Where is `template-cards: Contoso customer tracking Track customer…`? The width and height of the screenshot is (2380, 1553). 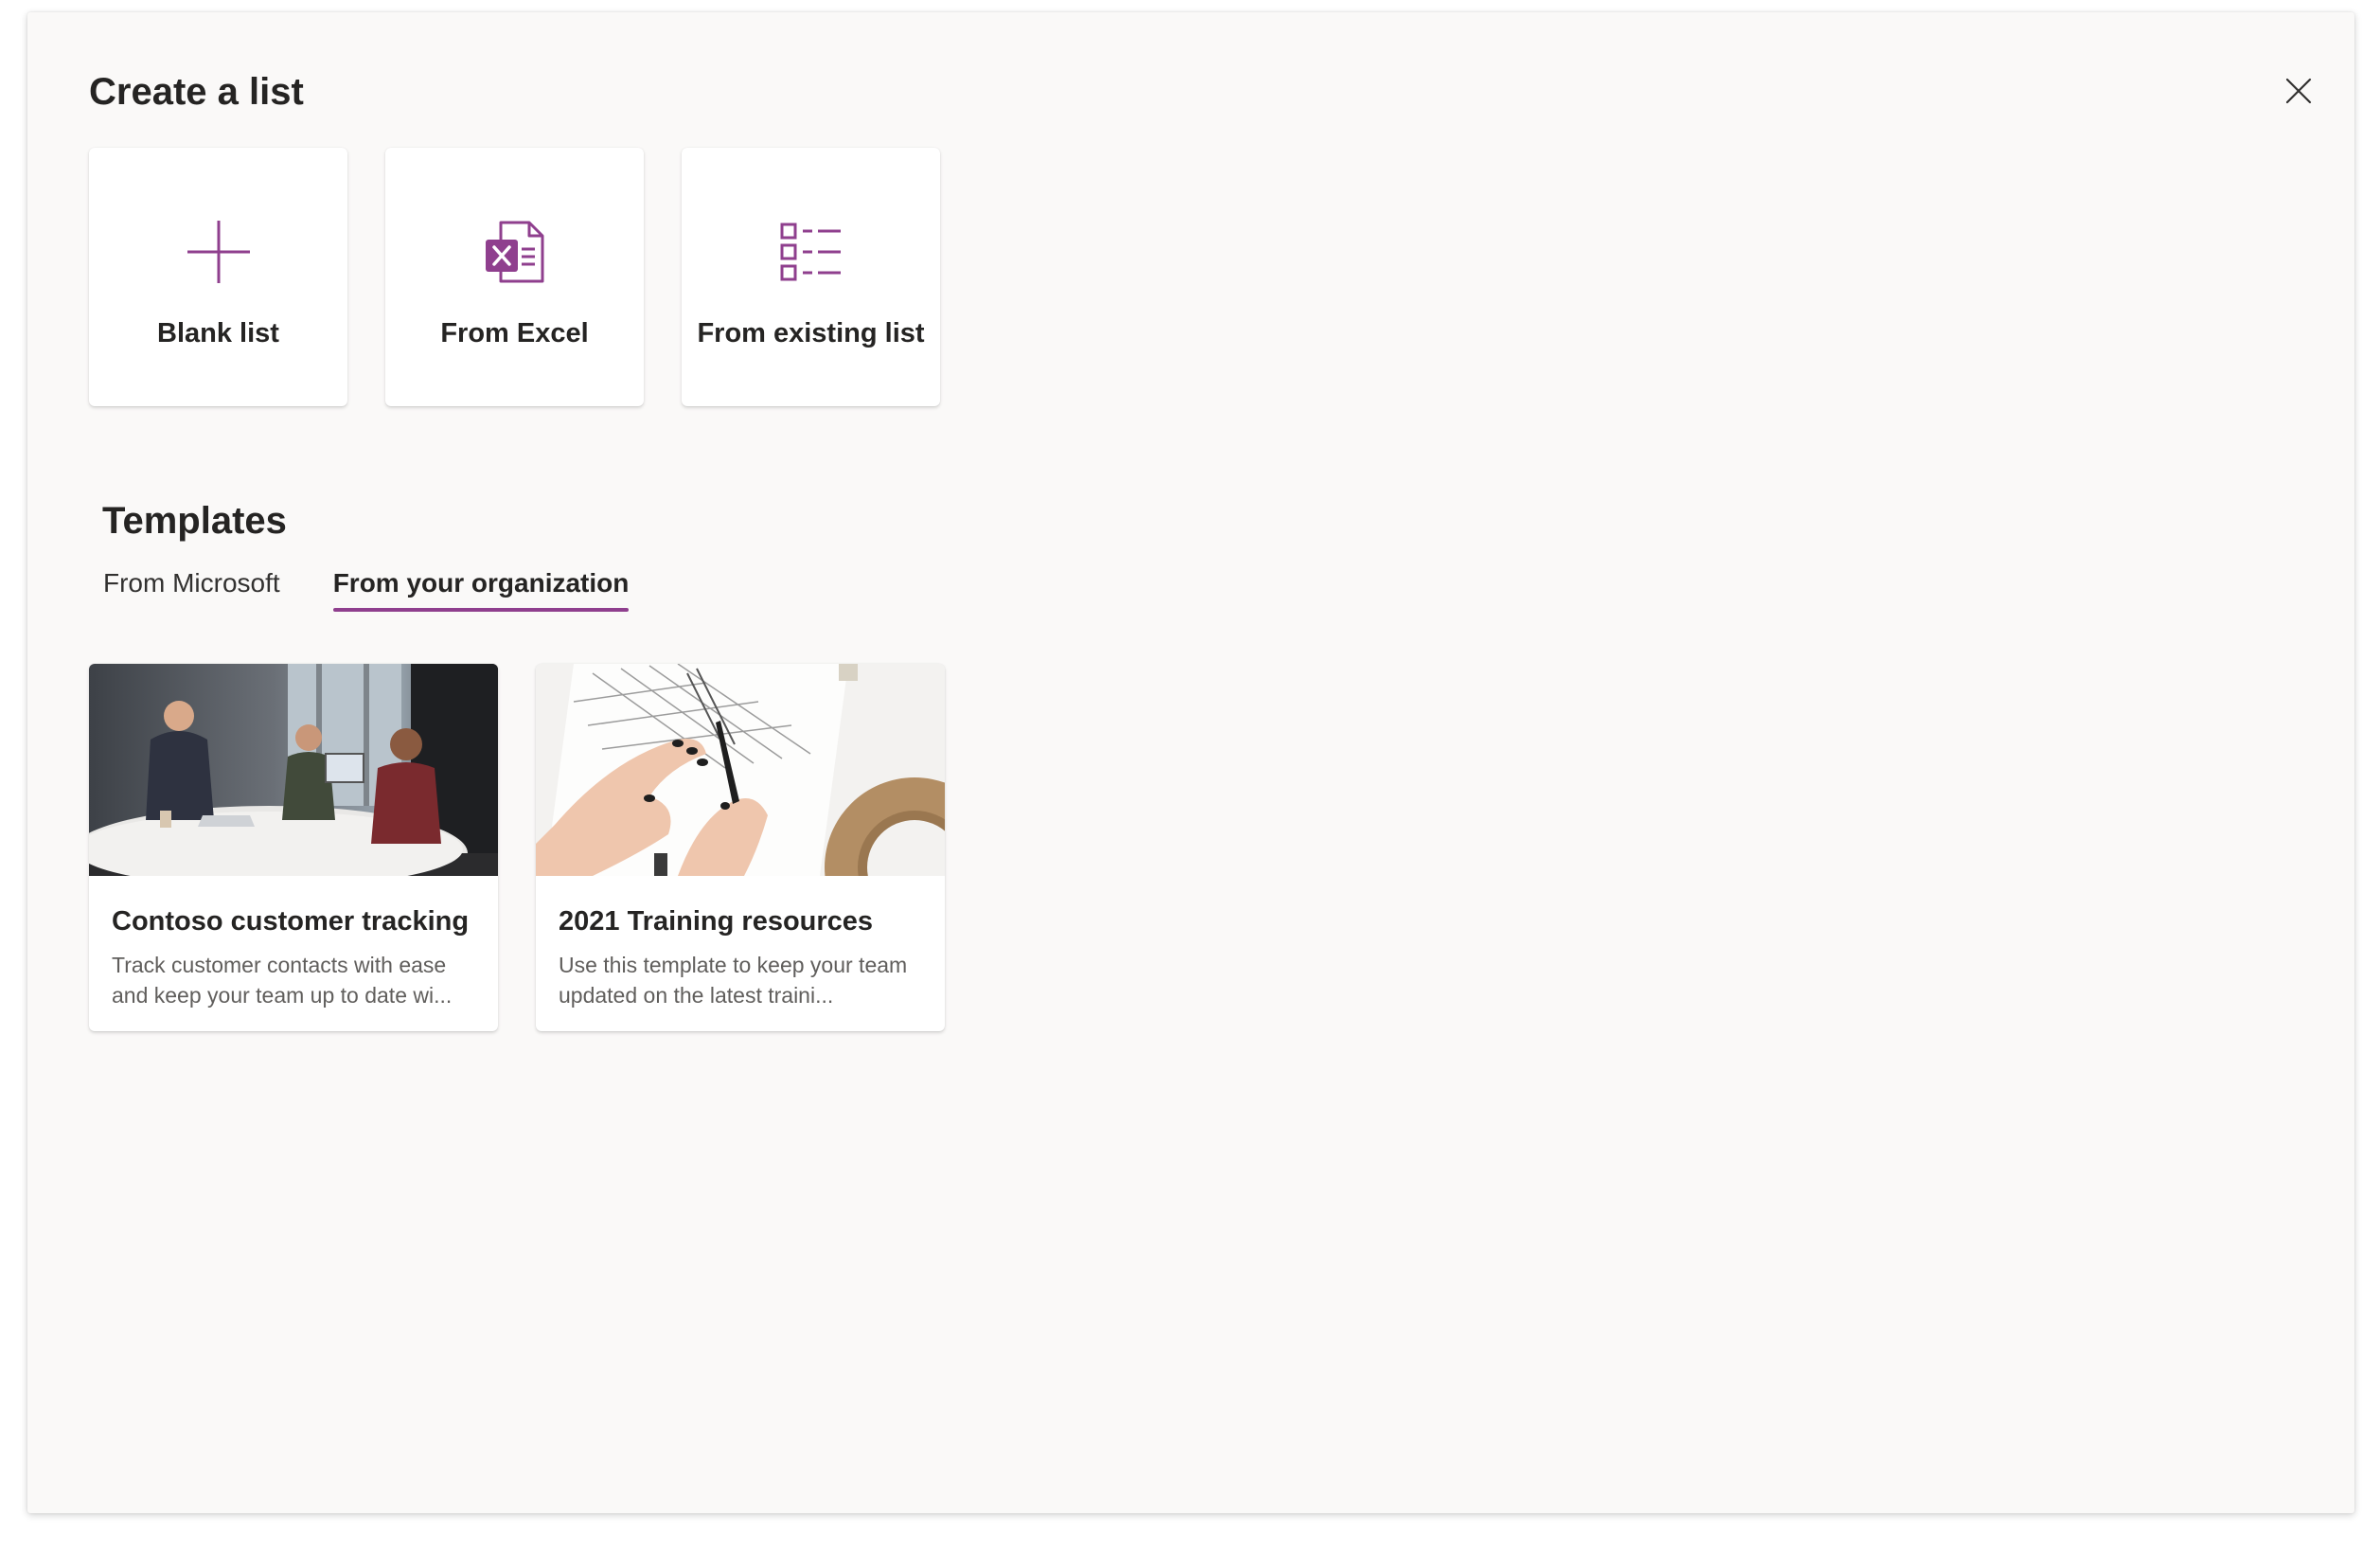
template-cards: Contoso customer tracking Track customer… is located at coordinates (517, 848).